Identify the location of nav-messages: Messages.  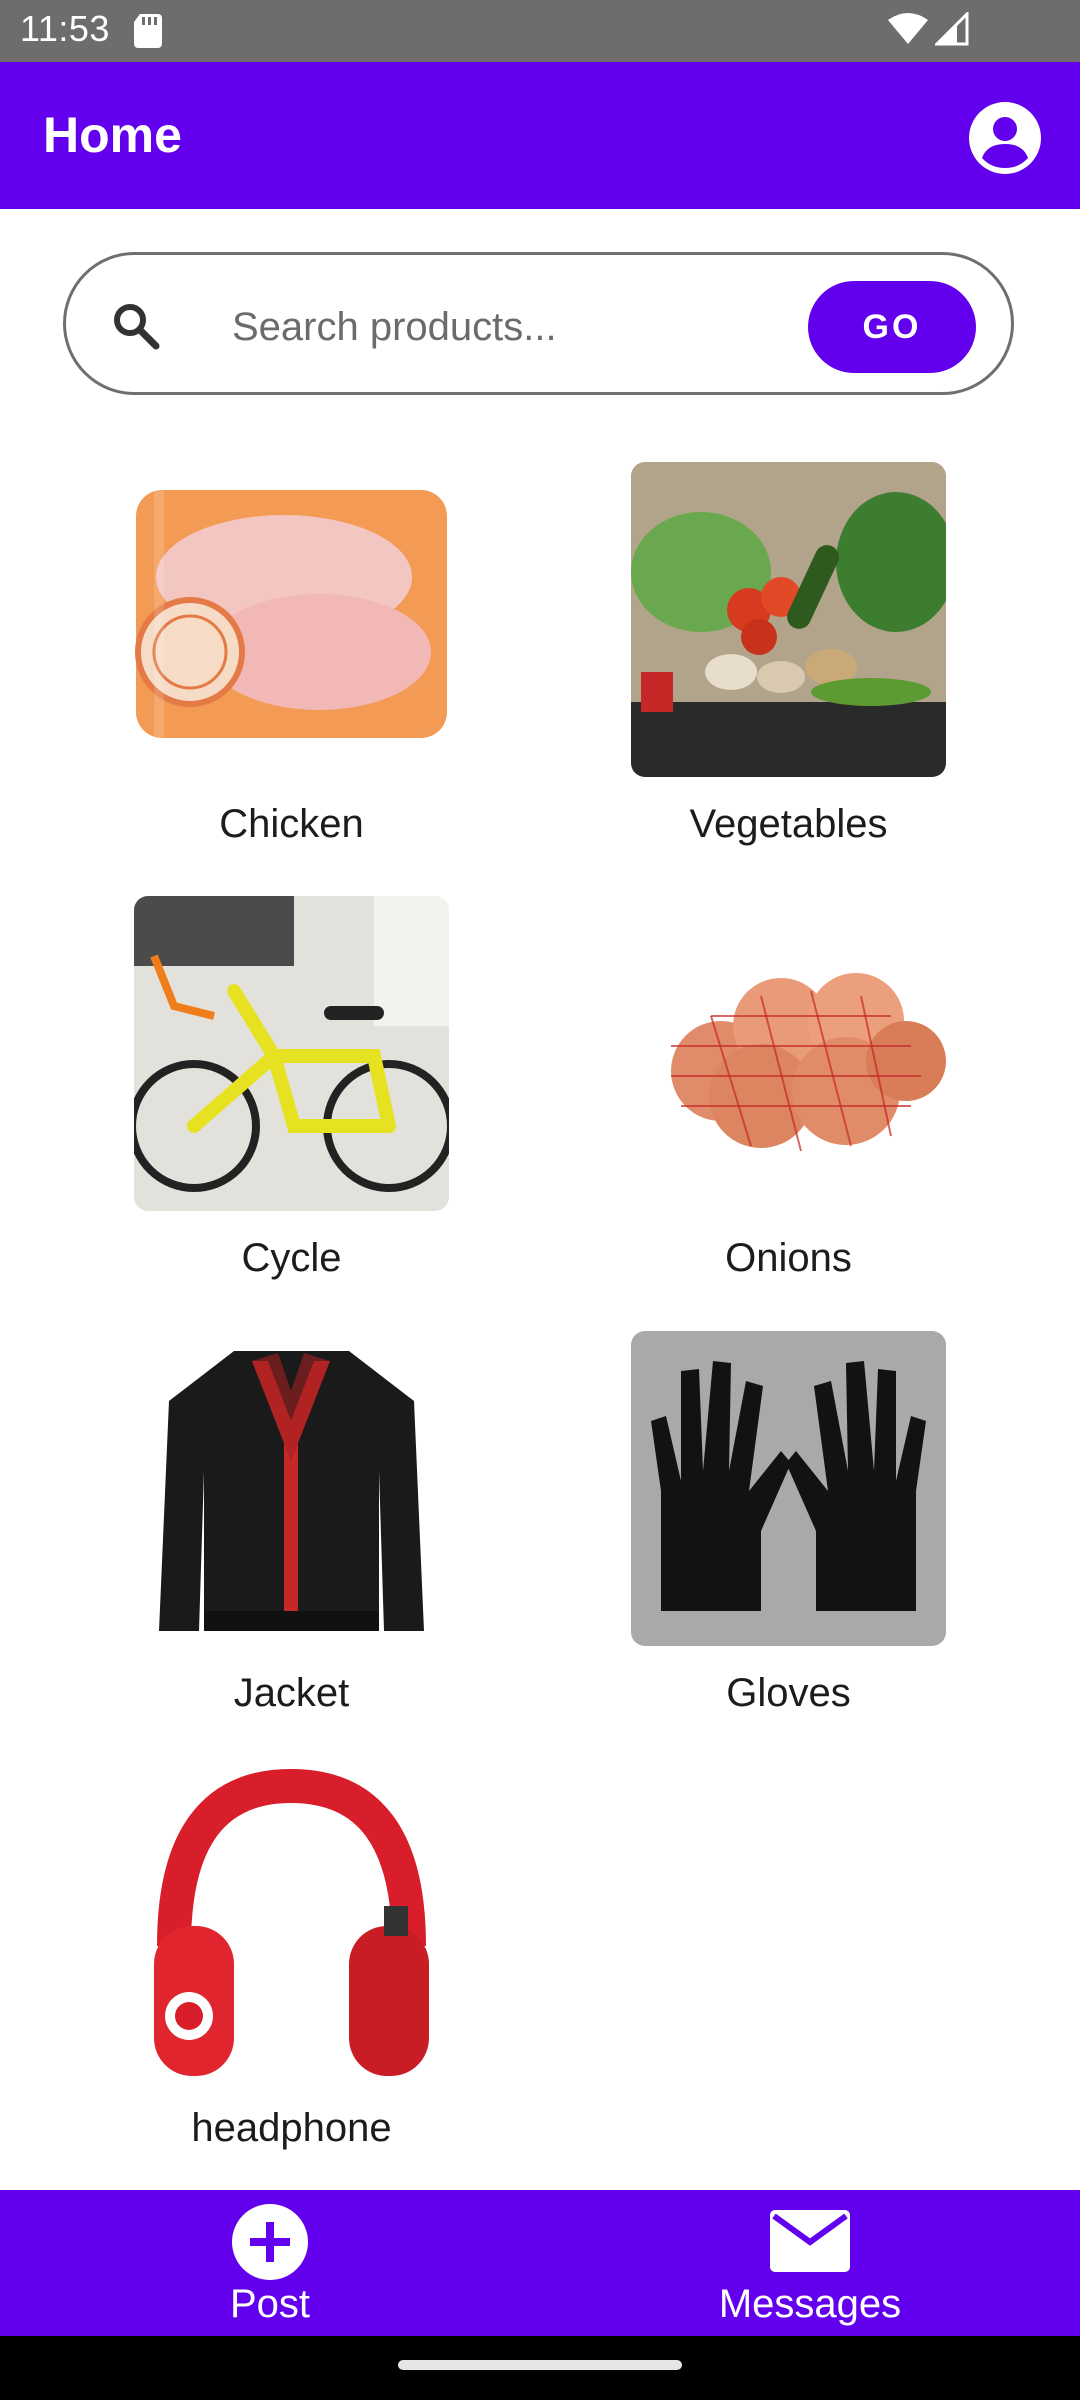
(810, 2263).